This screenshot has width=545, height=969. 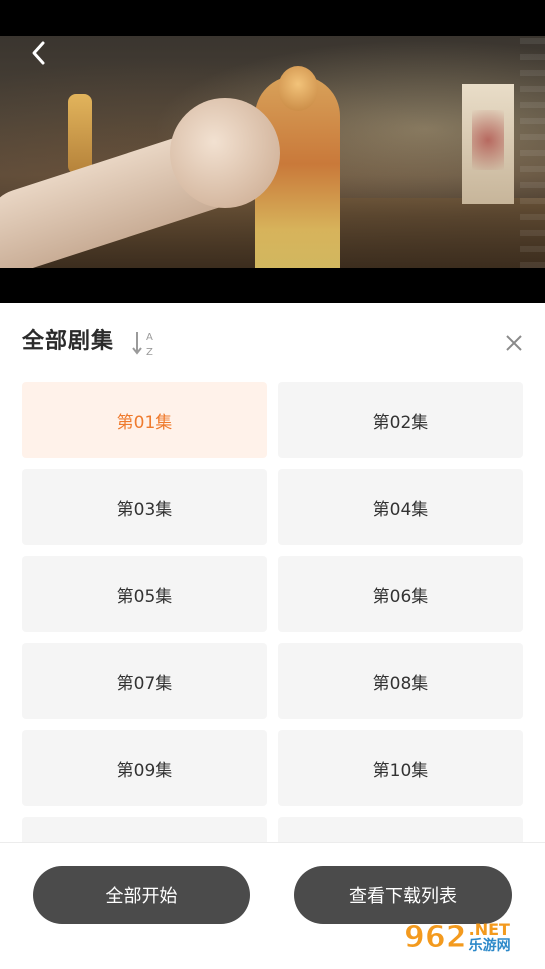 I want to click on status-bar, so click(x=272, y=18).